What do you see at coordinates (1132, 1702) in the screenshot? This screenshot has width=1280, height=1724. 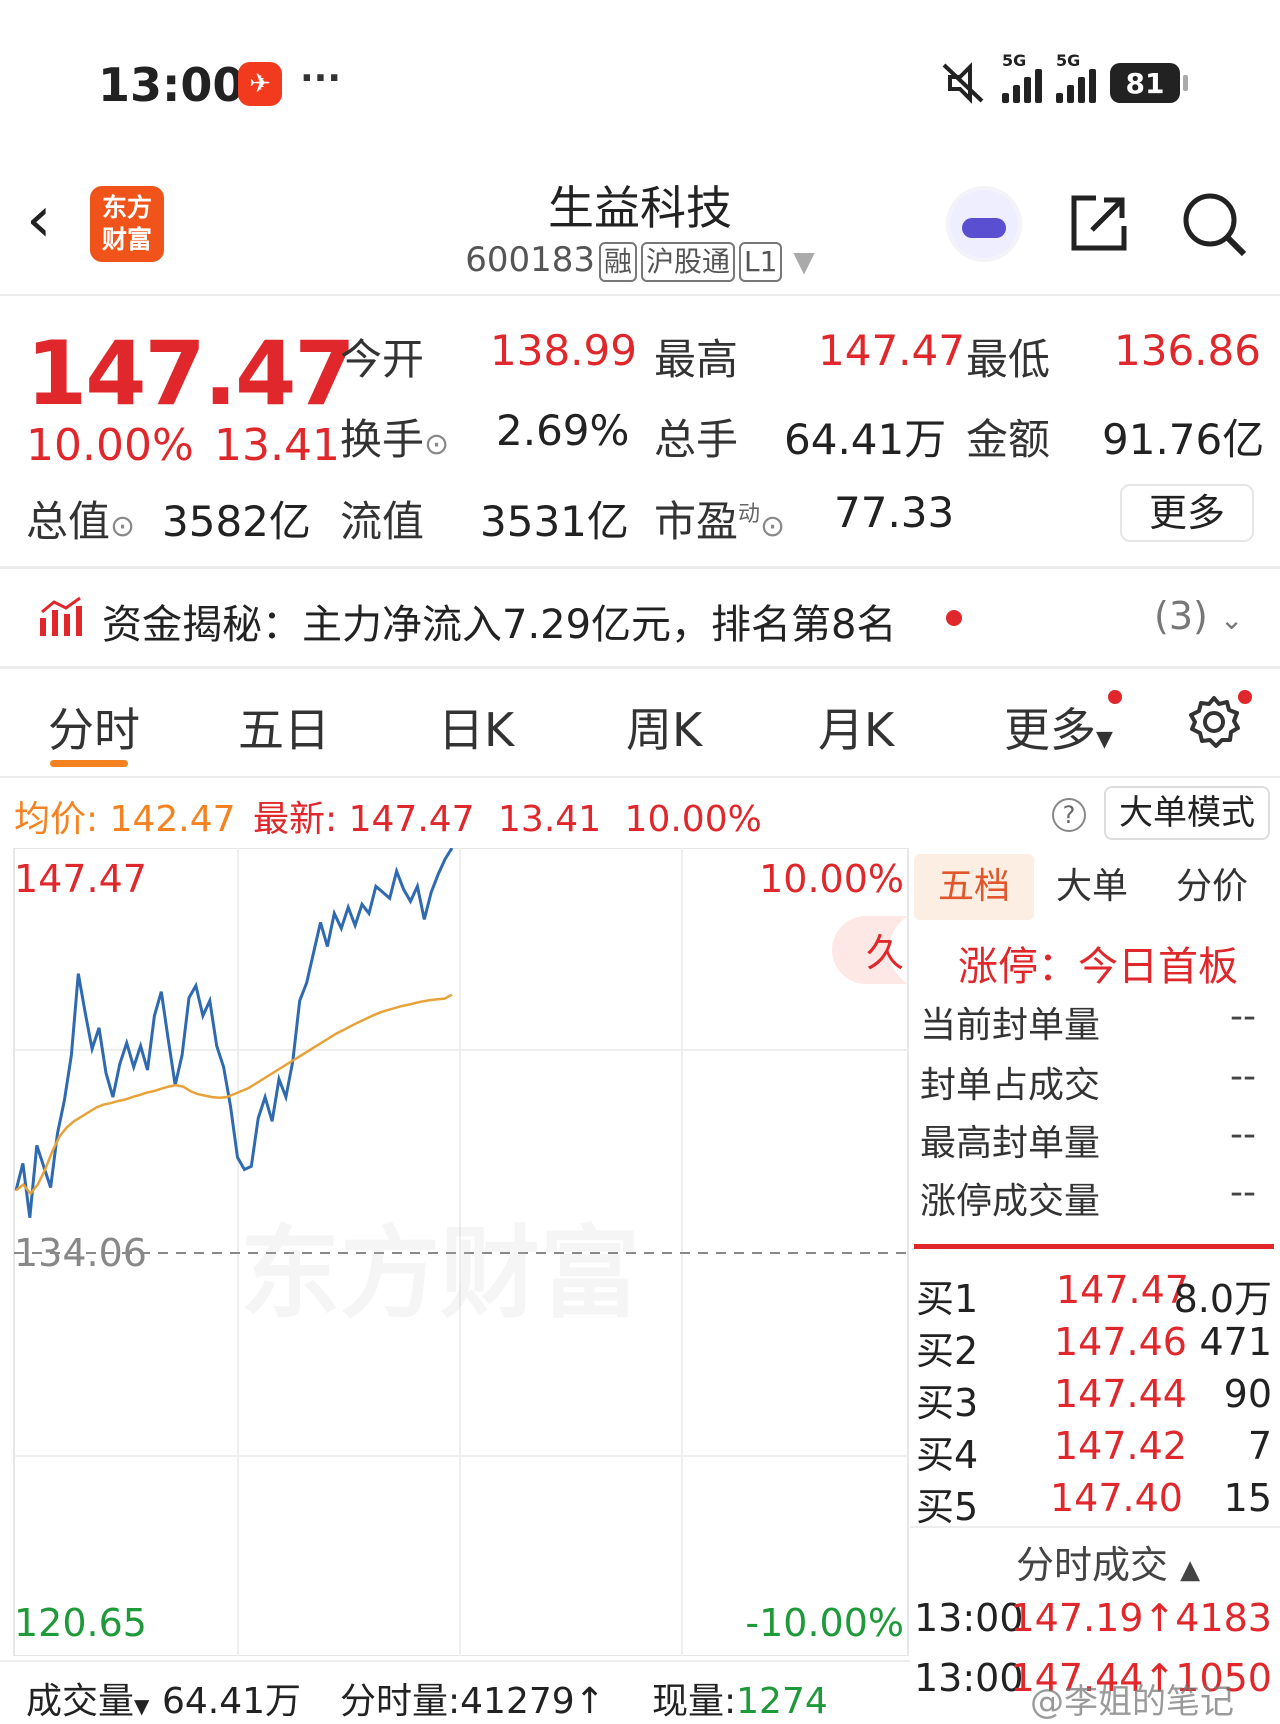 I see `weibo-watermark: @李姐的笔记` at bounding box center [1132, 1702].